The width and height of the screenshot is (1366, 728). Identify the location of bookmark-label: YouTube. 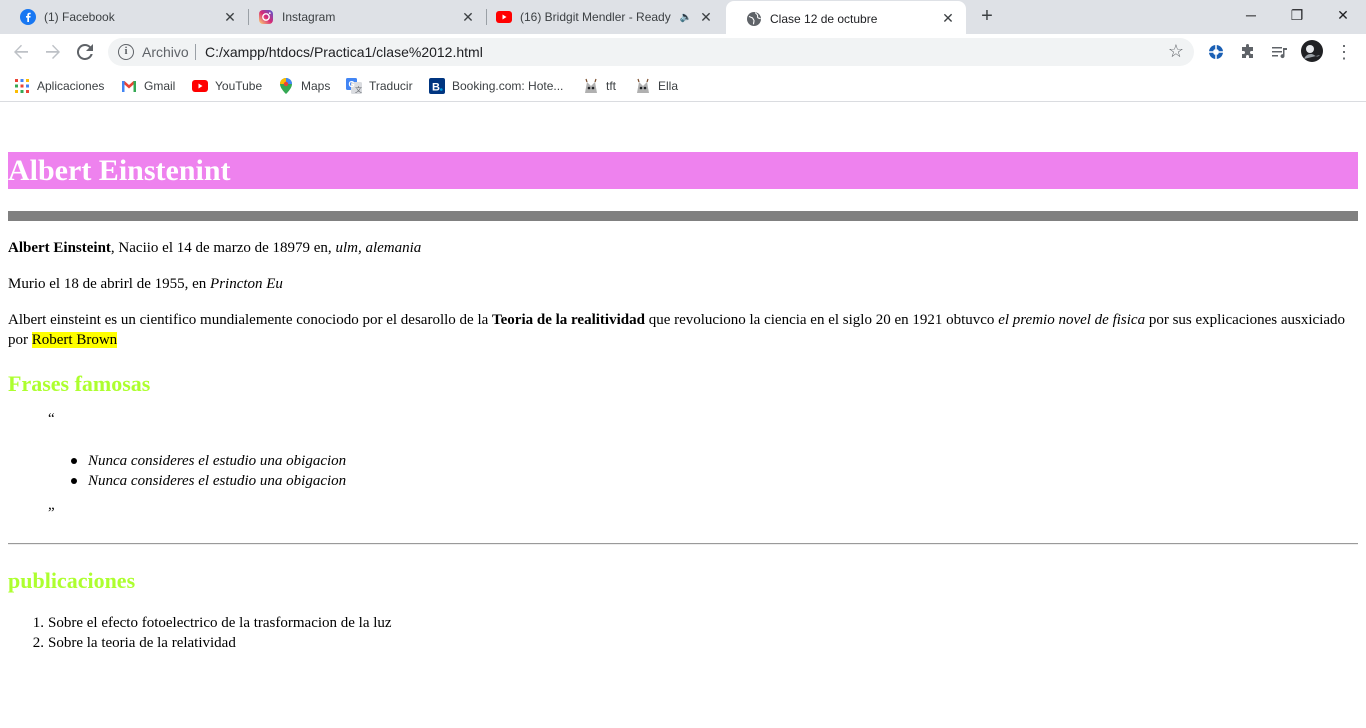
(239, 86).